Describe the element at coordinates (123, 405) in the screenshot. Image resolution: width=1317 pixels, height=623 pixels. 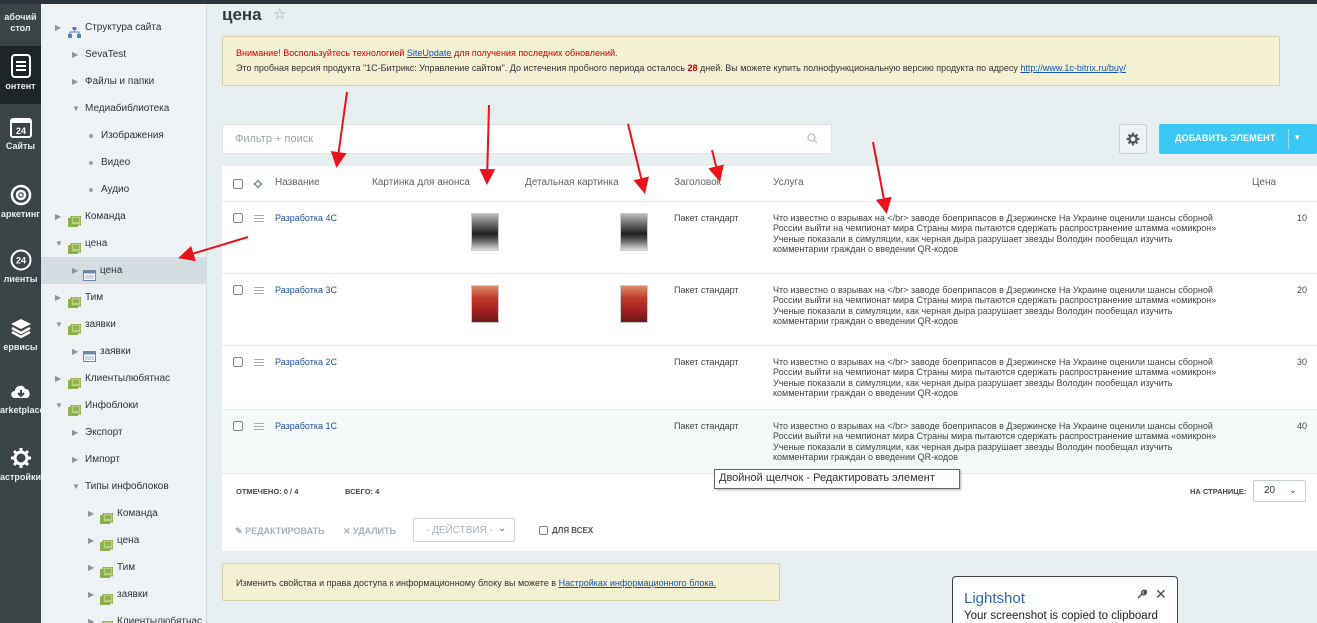
I see `tree-item: ▼ Инфоблоки` at that location.